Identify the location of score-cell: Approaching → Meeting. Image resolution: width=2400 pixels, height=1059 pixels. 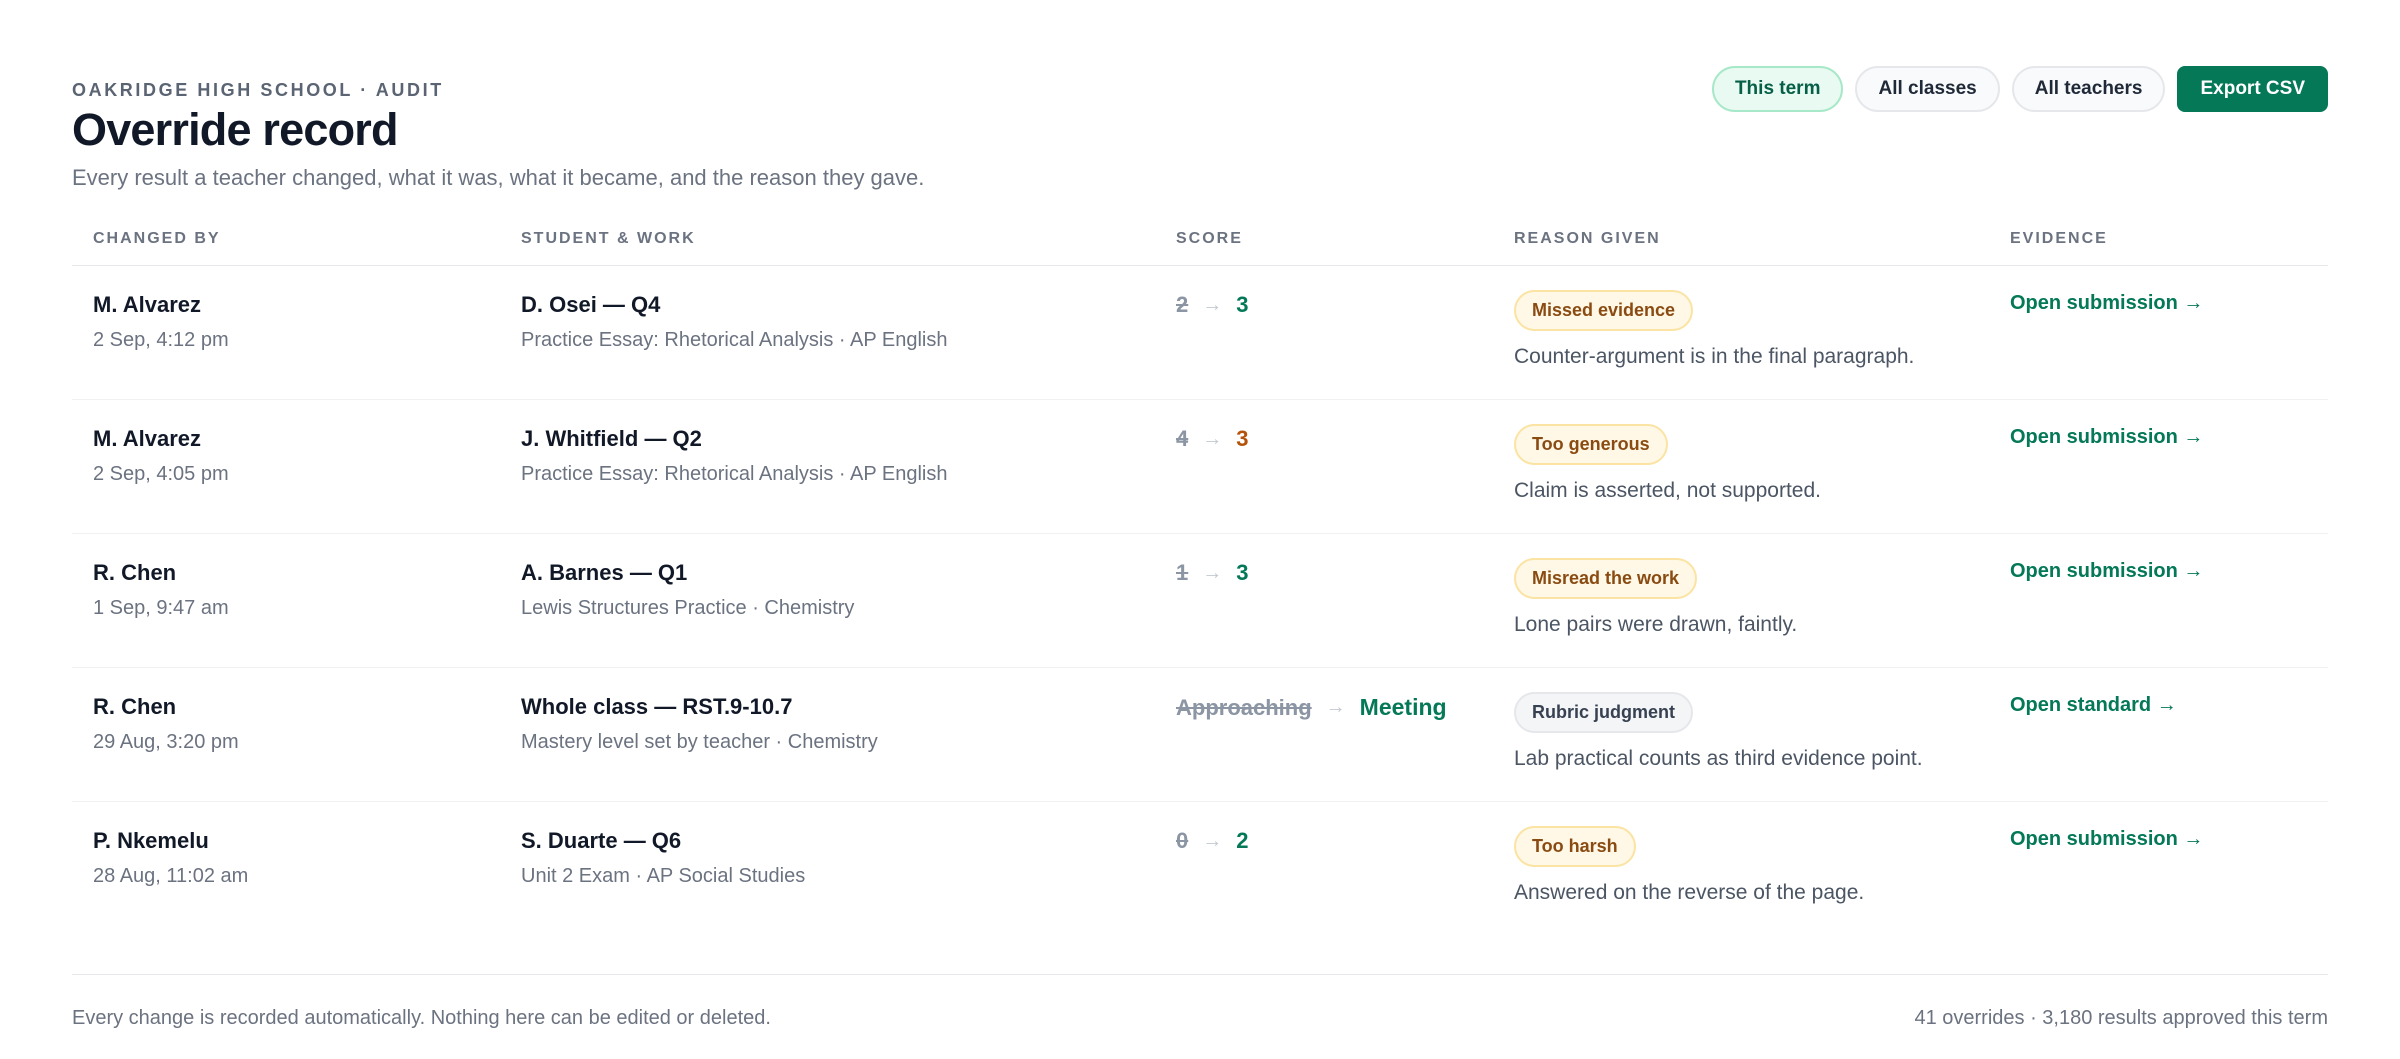
(1311, 707).